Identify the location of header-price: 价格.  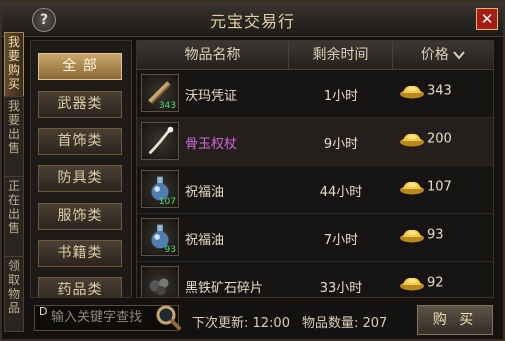
(443, 55).